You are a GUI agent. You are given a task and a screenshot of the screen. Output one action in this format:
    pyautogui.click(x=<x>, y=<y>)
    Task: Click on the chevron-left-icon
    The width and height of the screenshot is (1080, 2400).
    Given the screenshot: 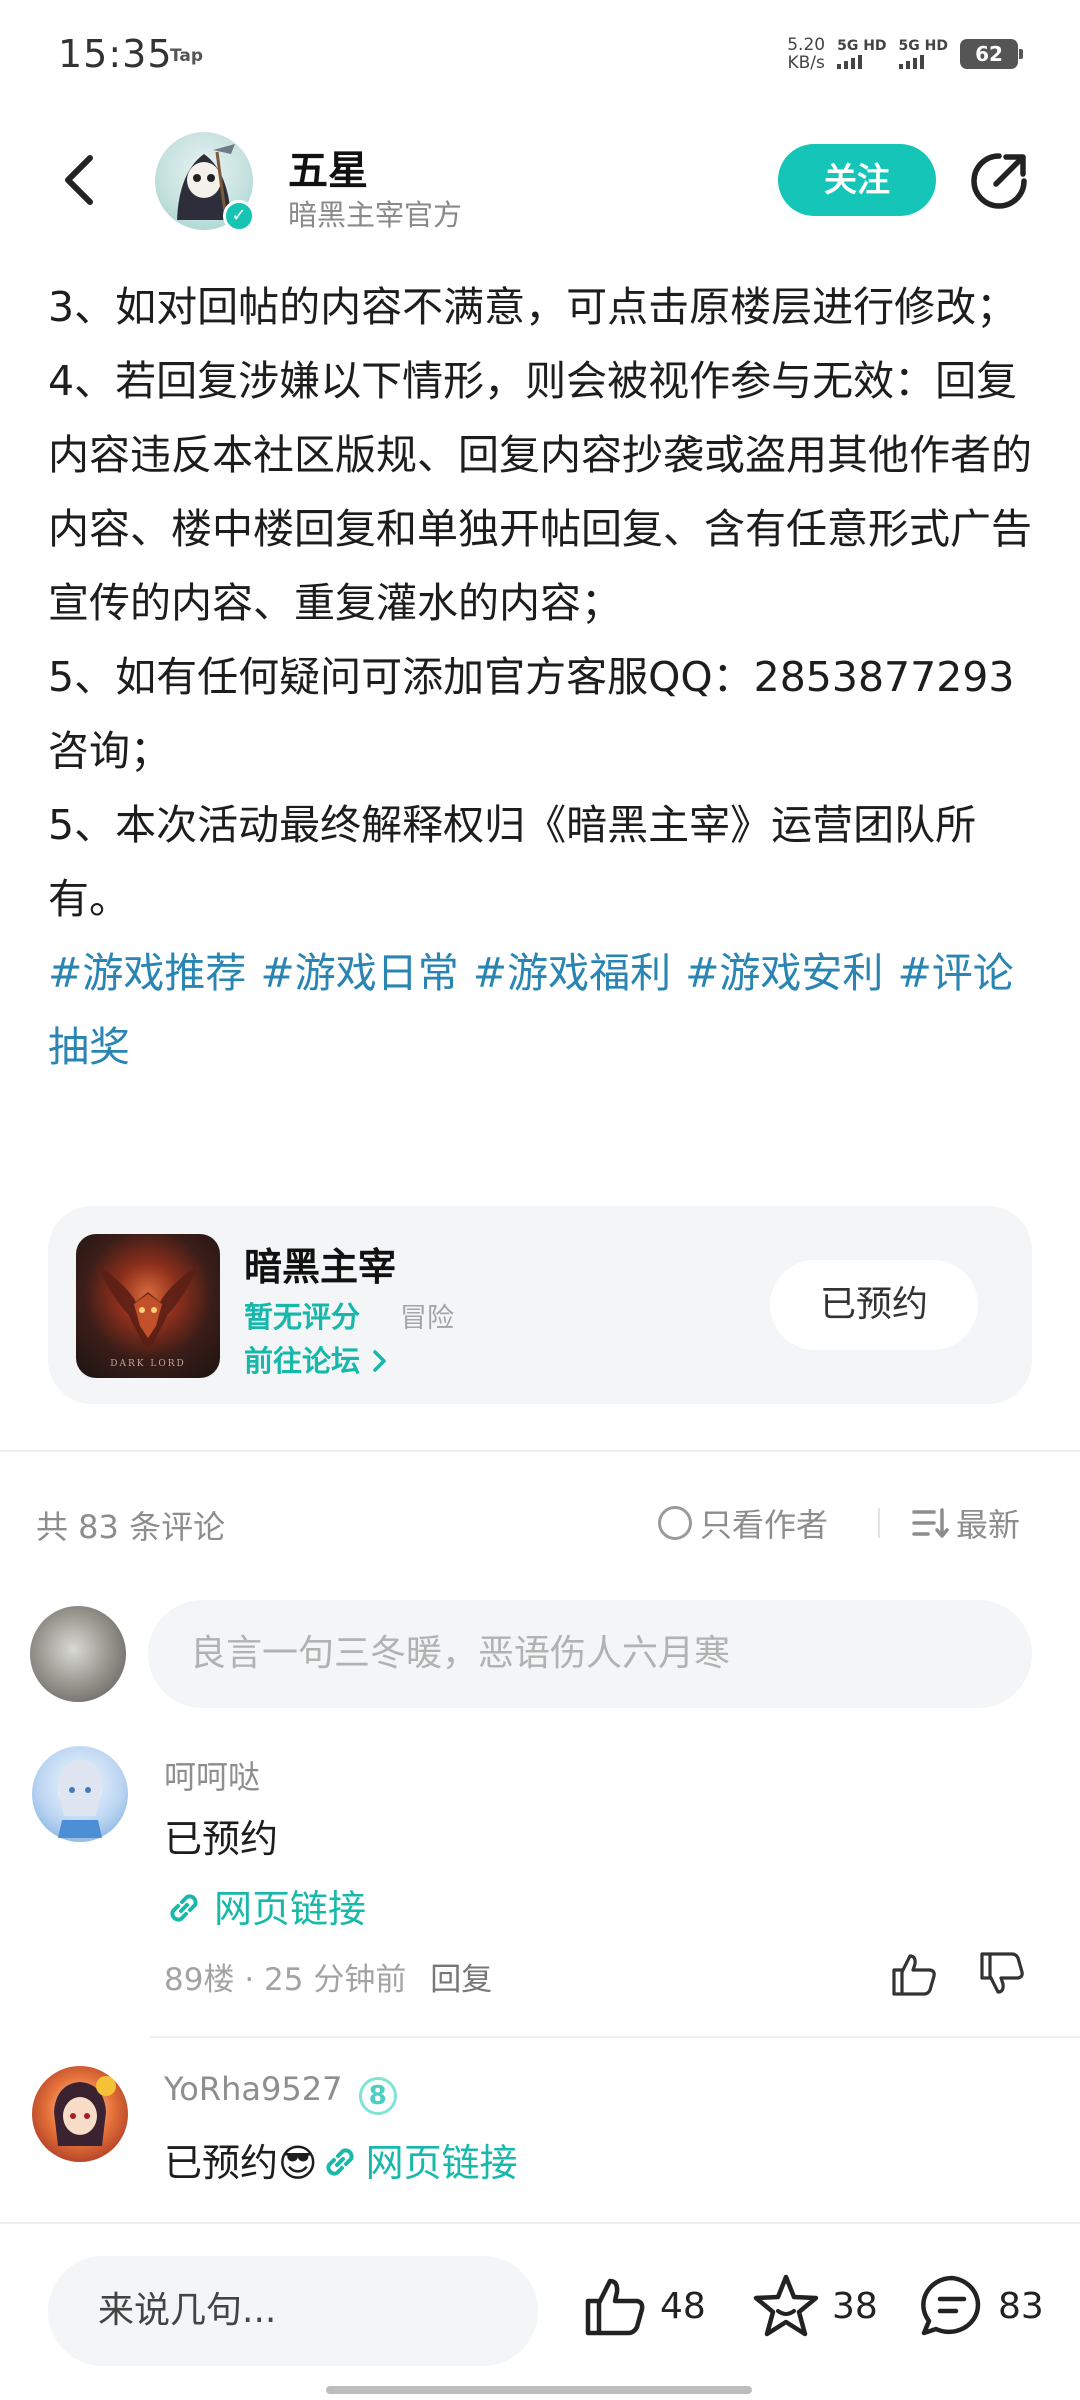 What is the action you would take?
    pyautogui.click(x=79, y=180)
    